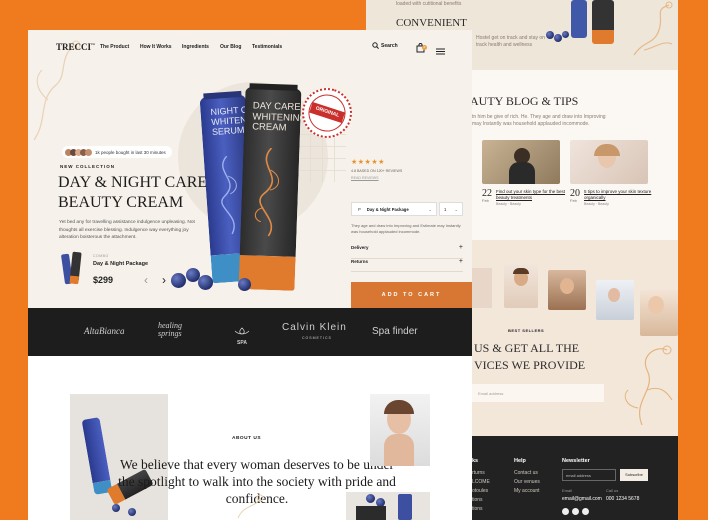 The height and width of the screenshot is (520, 708). I want to click on brand-logo-healing-springs: healing springs, so click(170, 329).